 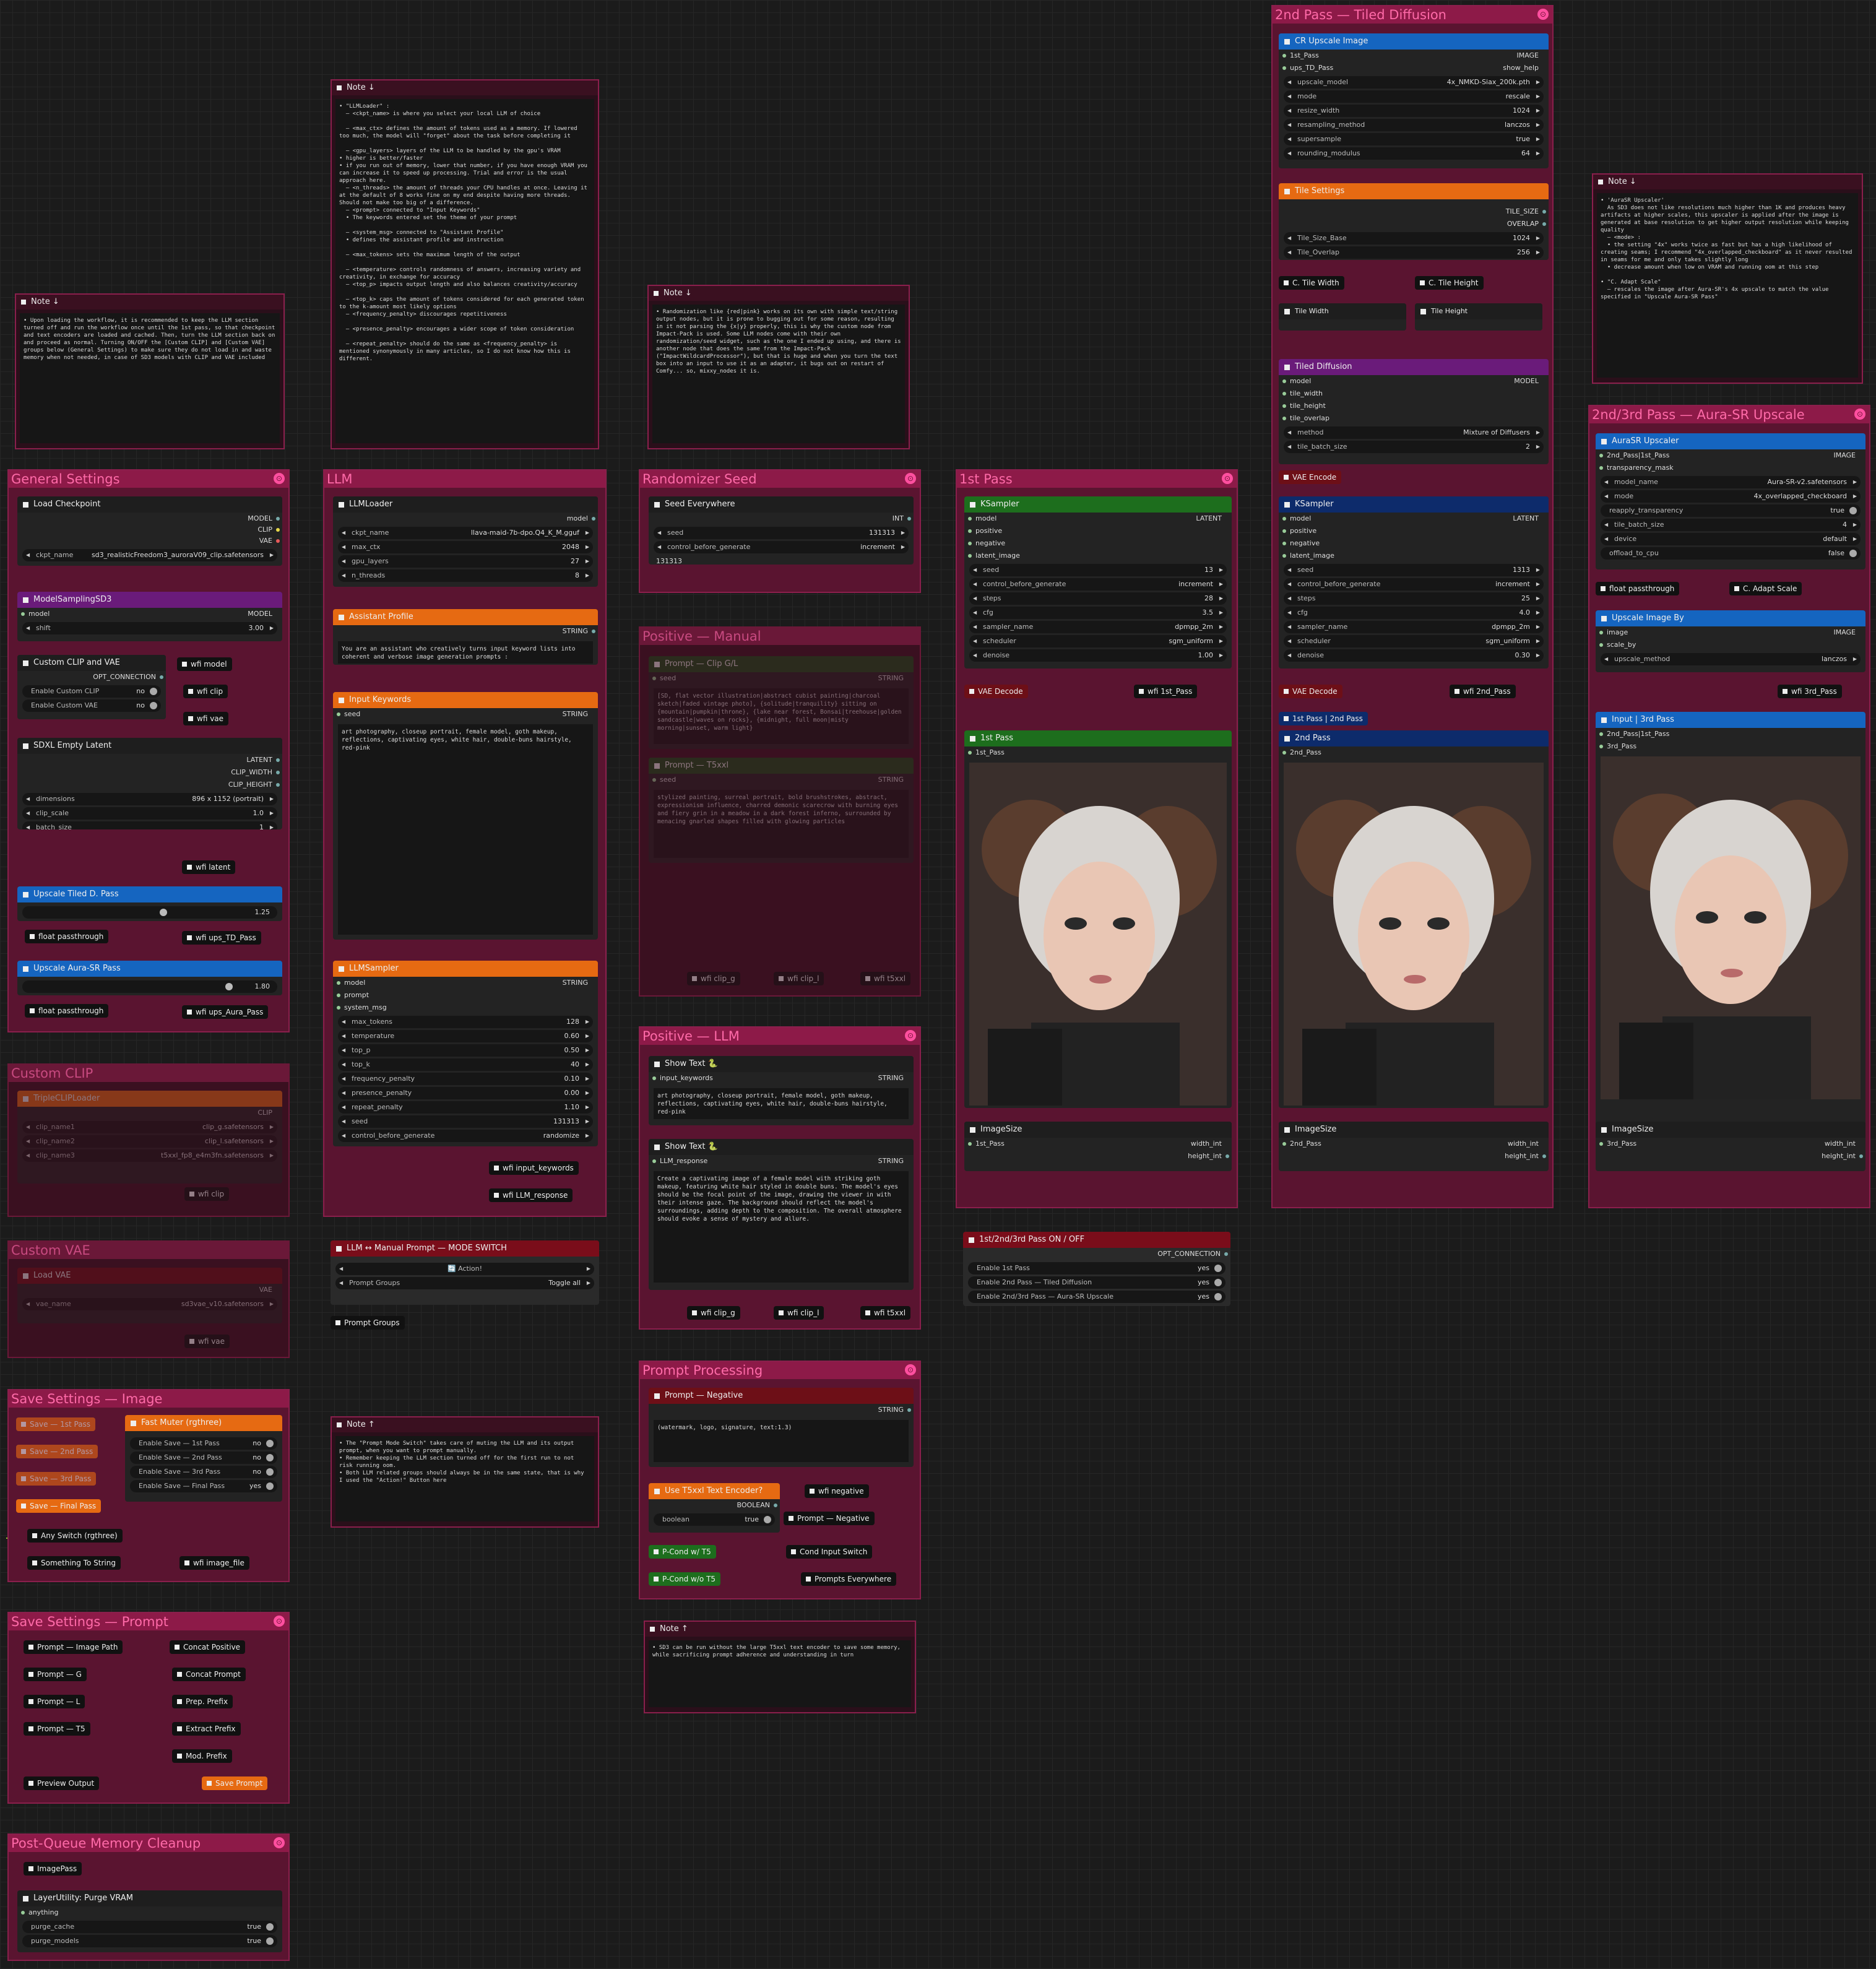 What do you see at coordinates (206, 718) in the screenshot?
I see `node-wfi-vae: wfi vae` at bounding box center [206, 718].